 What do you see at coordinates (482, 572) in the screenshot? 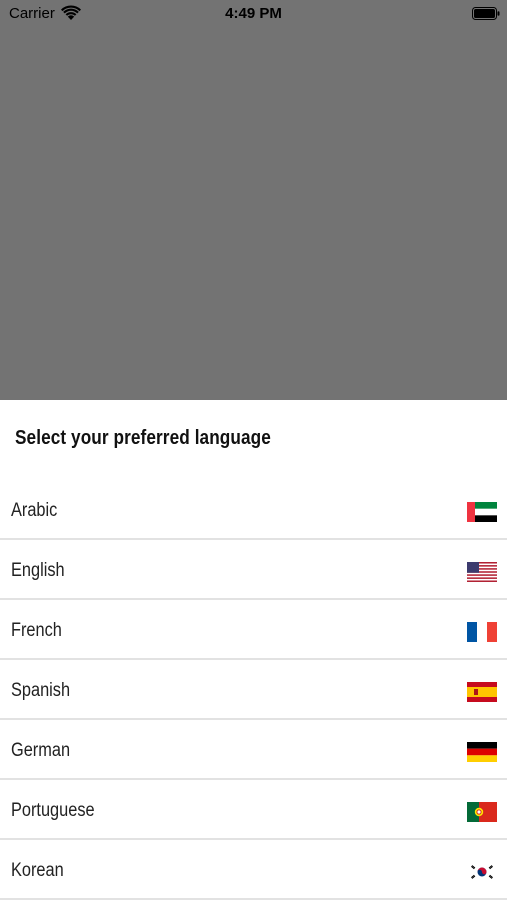
I see `us-flag-icon` at bounding box center [482, 572].